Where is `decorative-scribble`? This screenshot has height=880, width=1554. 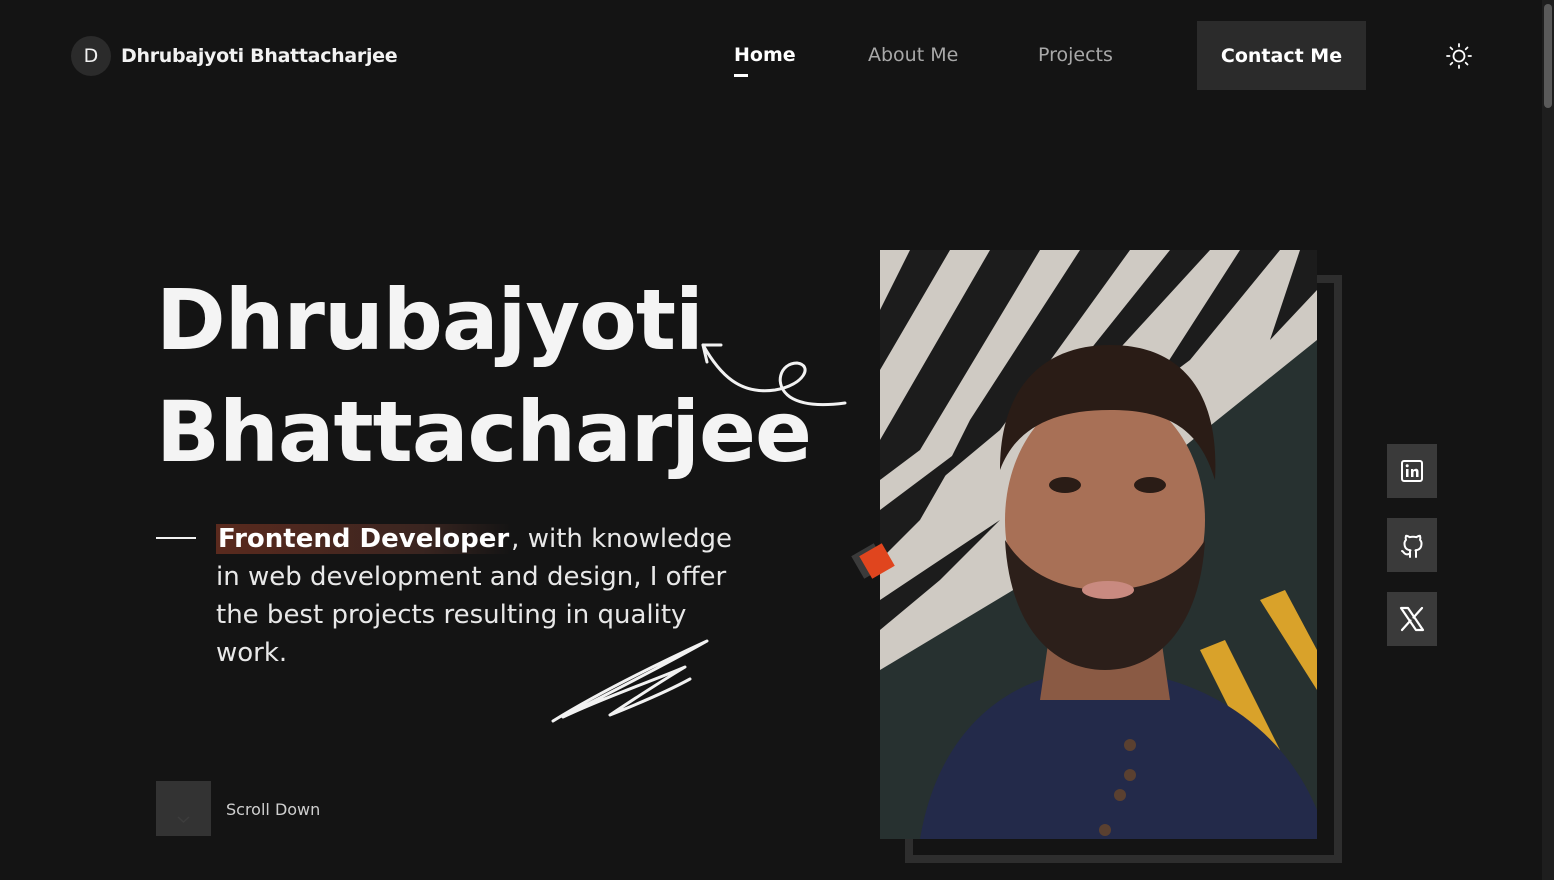 decorative-scribble is located at coordinates (630, 681).